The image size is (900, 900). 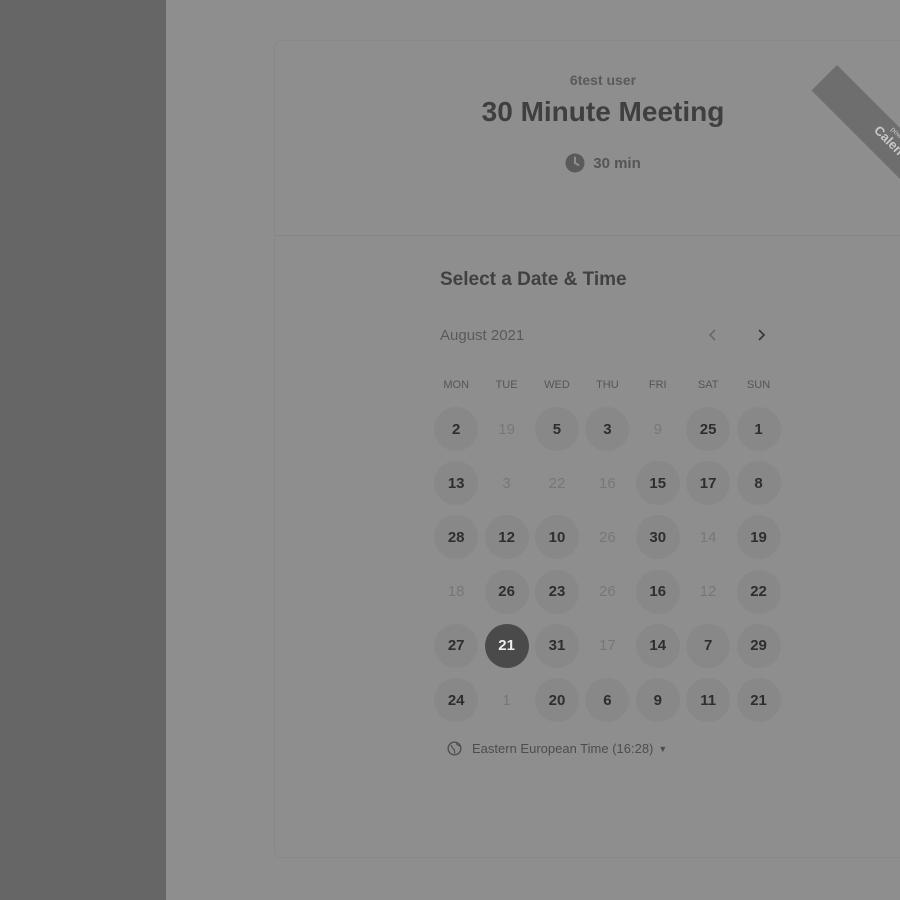 I want to click on calendar-day: 25, so click(x=708, y=429).